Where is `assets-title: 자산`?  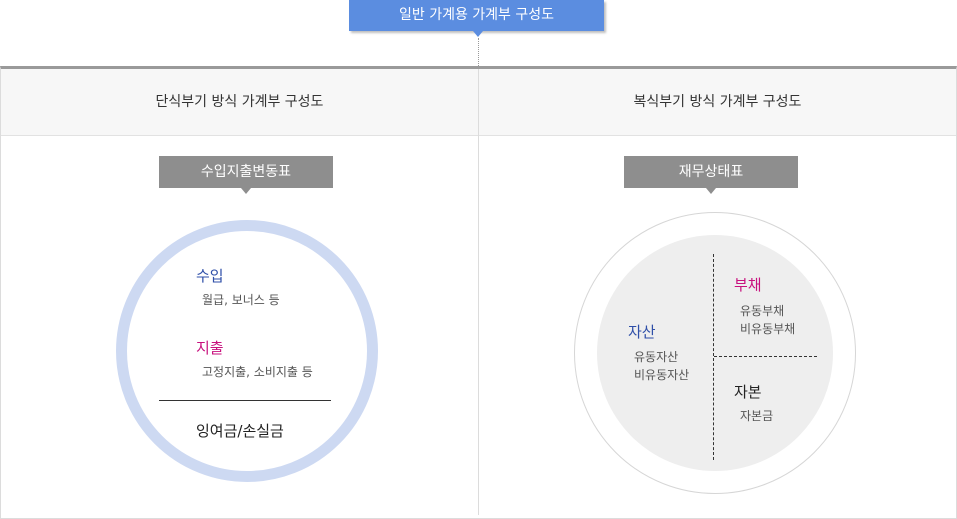 assets-title: 자산 is located at coordinates (642, 332).